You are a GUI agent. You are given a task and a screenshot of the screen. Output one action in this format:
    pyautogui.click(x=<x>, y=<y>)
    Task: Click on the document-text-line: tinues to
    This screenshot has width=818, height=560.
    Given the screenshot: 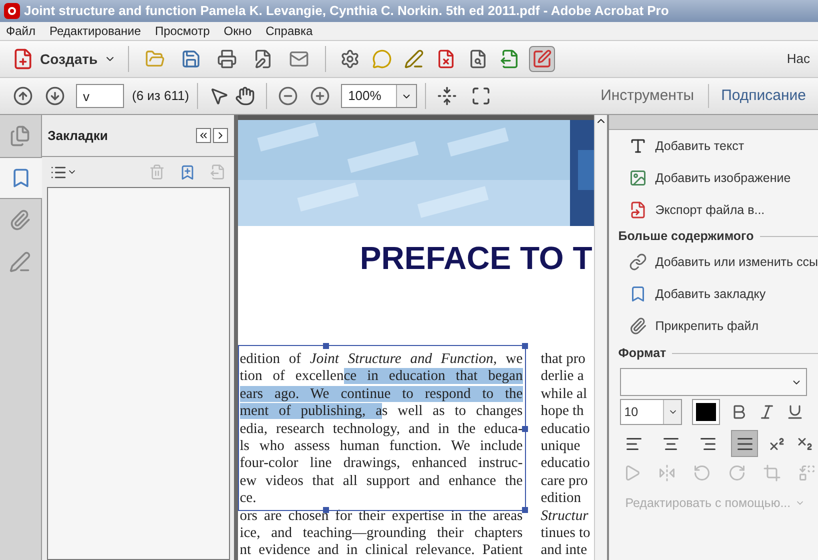 What is the action you would take?
    pyautogui.click(x=565, y=533)
    